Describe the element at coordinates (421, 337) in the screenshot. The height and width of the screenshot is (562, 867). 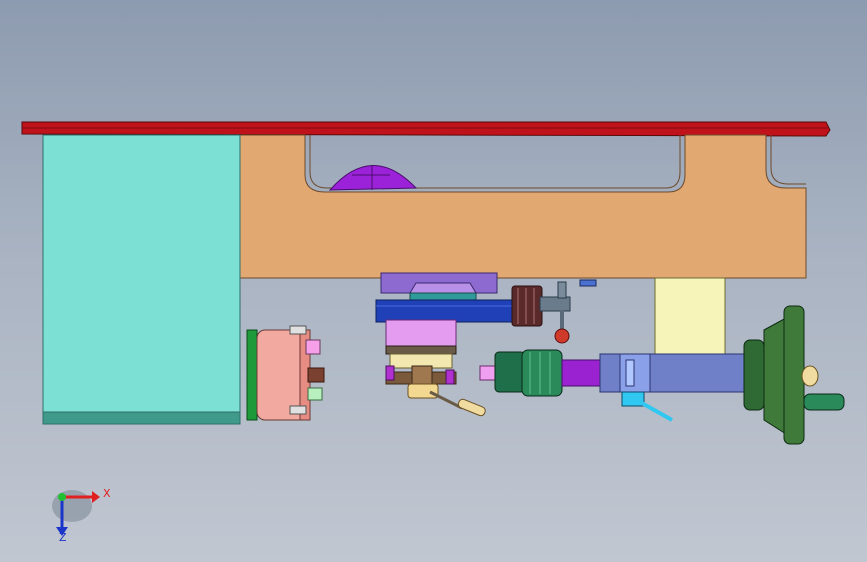
I see `cross-slide` at that location.